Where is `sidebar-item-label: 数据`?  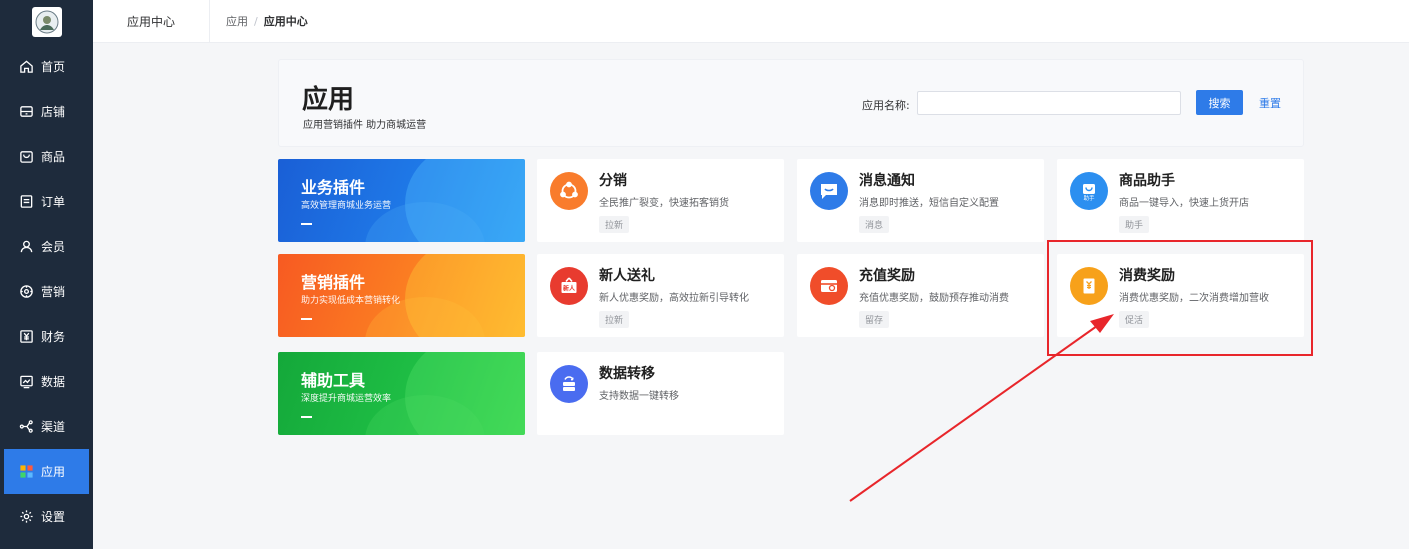 sidebar-item-label: 数据 is located at coordinates (53, 382).